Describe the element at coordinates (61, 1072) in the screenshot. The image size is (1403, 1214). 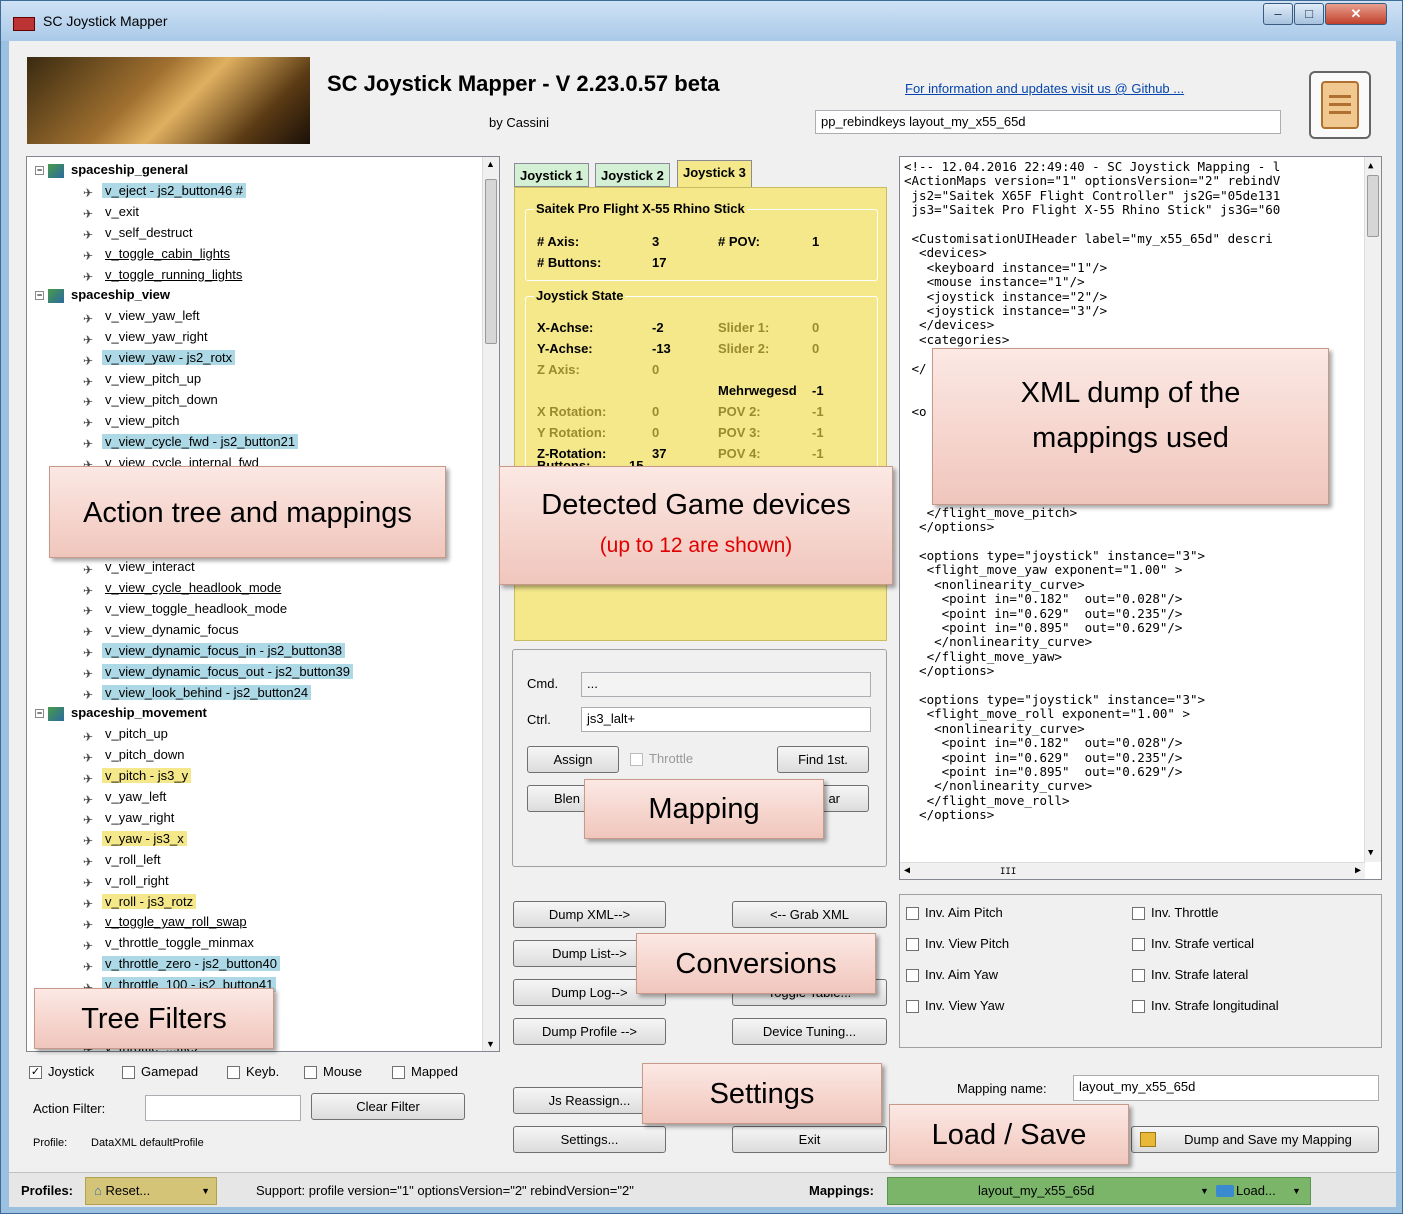
I see `filter-joystick-checkbox: ✓ Joystick` at that location.